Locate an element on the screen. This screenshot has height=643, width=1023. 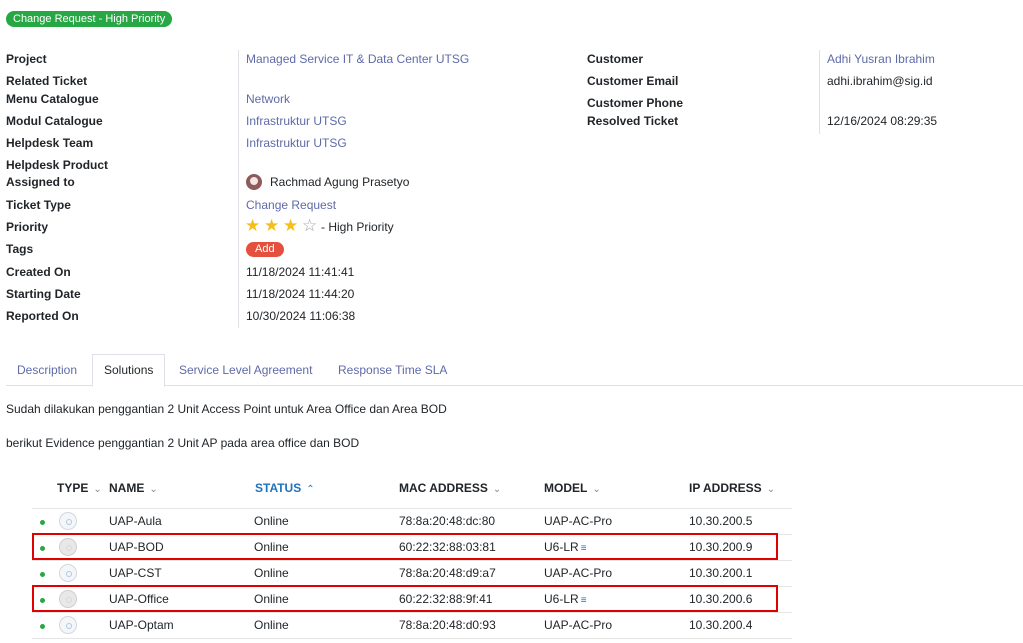
created-on-label: Created On is located at coordinates (38, 272).